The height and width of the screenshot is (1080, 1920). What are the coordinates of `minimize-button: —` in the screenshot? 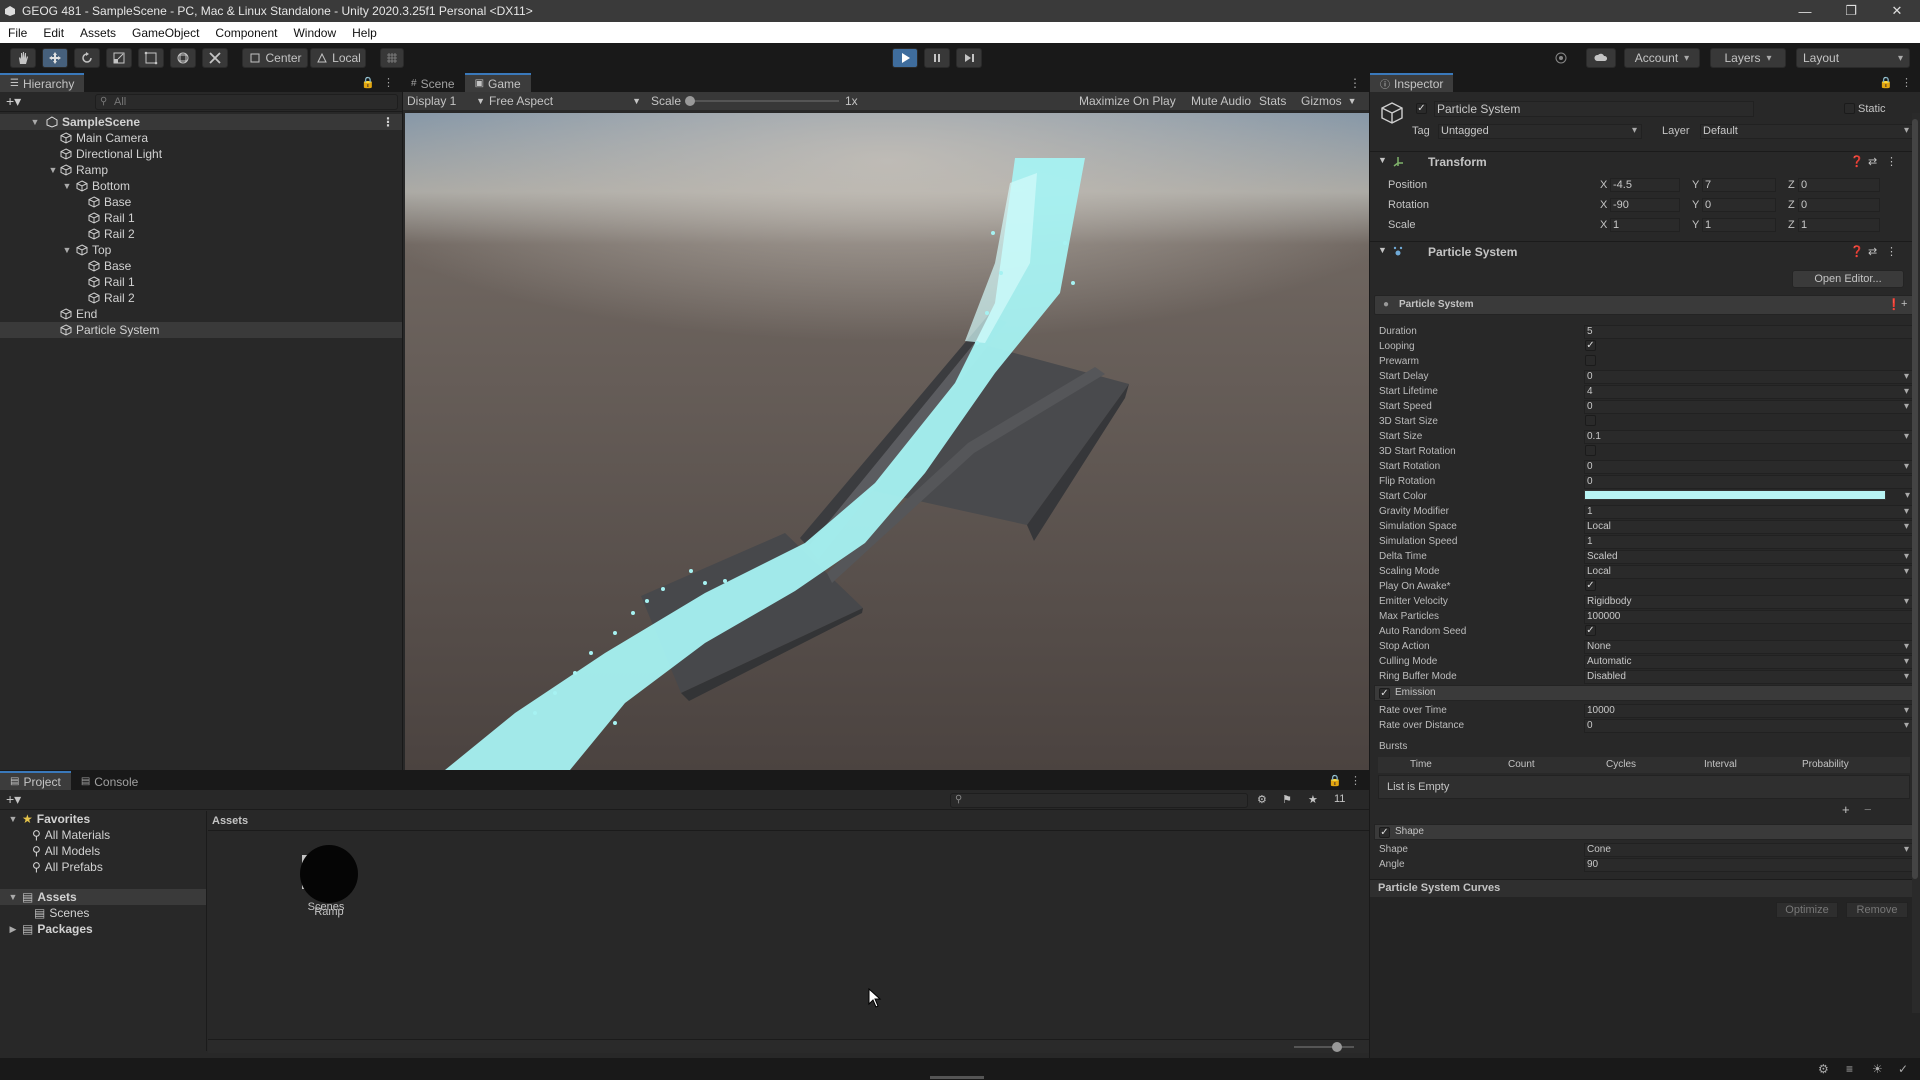 It's located at (1805, 11).